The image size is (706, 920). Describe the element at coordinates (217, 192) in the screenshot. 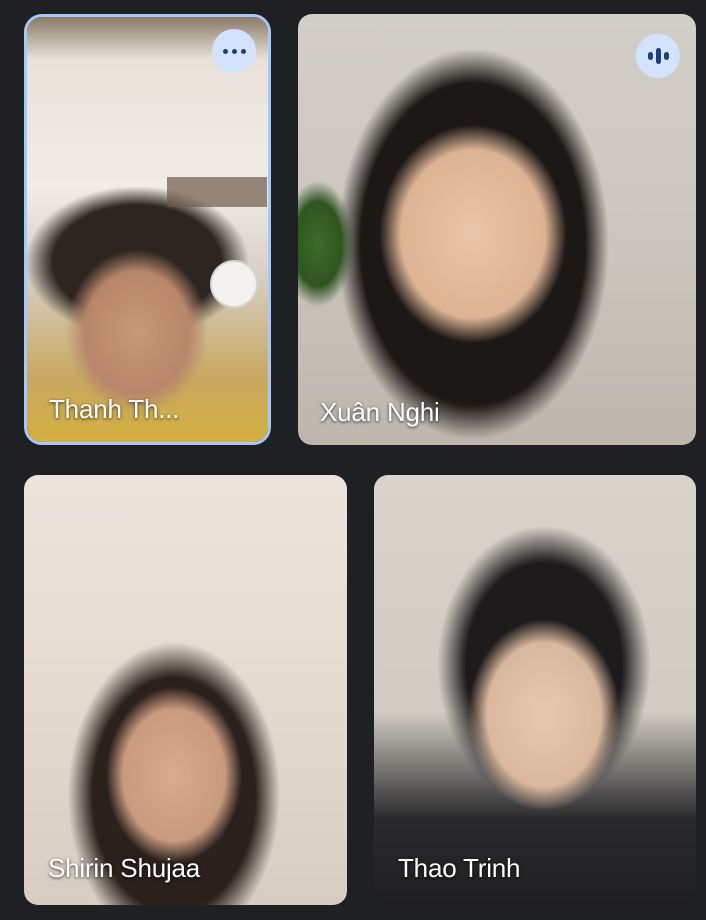

I see `background-shelf` at that location.